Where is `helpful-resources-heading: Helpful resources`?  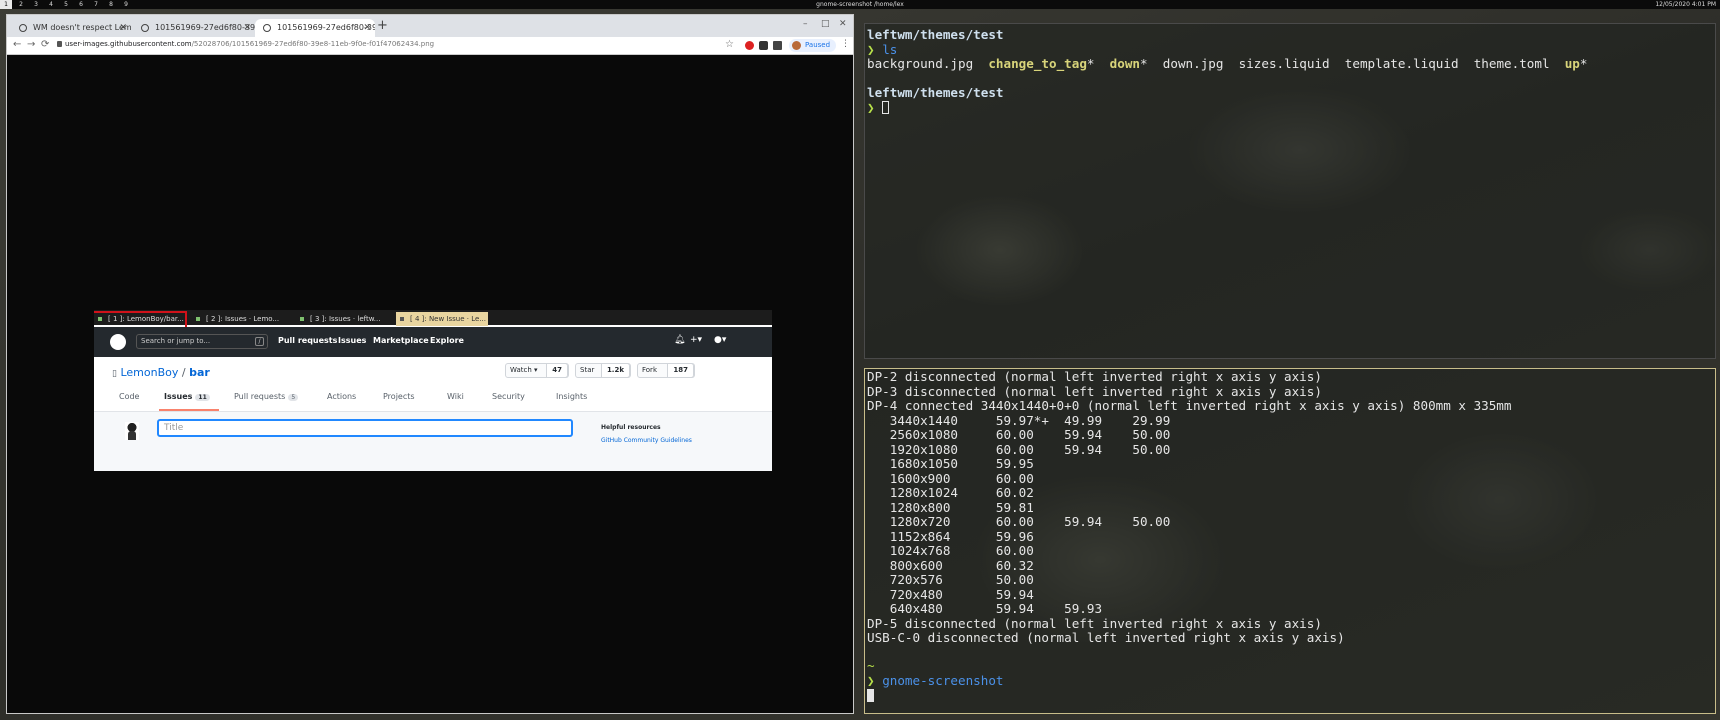 helpful-resources-heading: Helpful resources is located at coordinates (631, 427).